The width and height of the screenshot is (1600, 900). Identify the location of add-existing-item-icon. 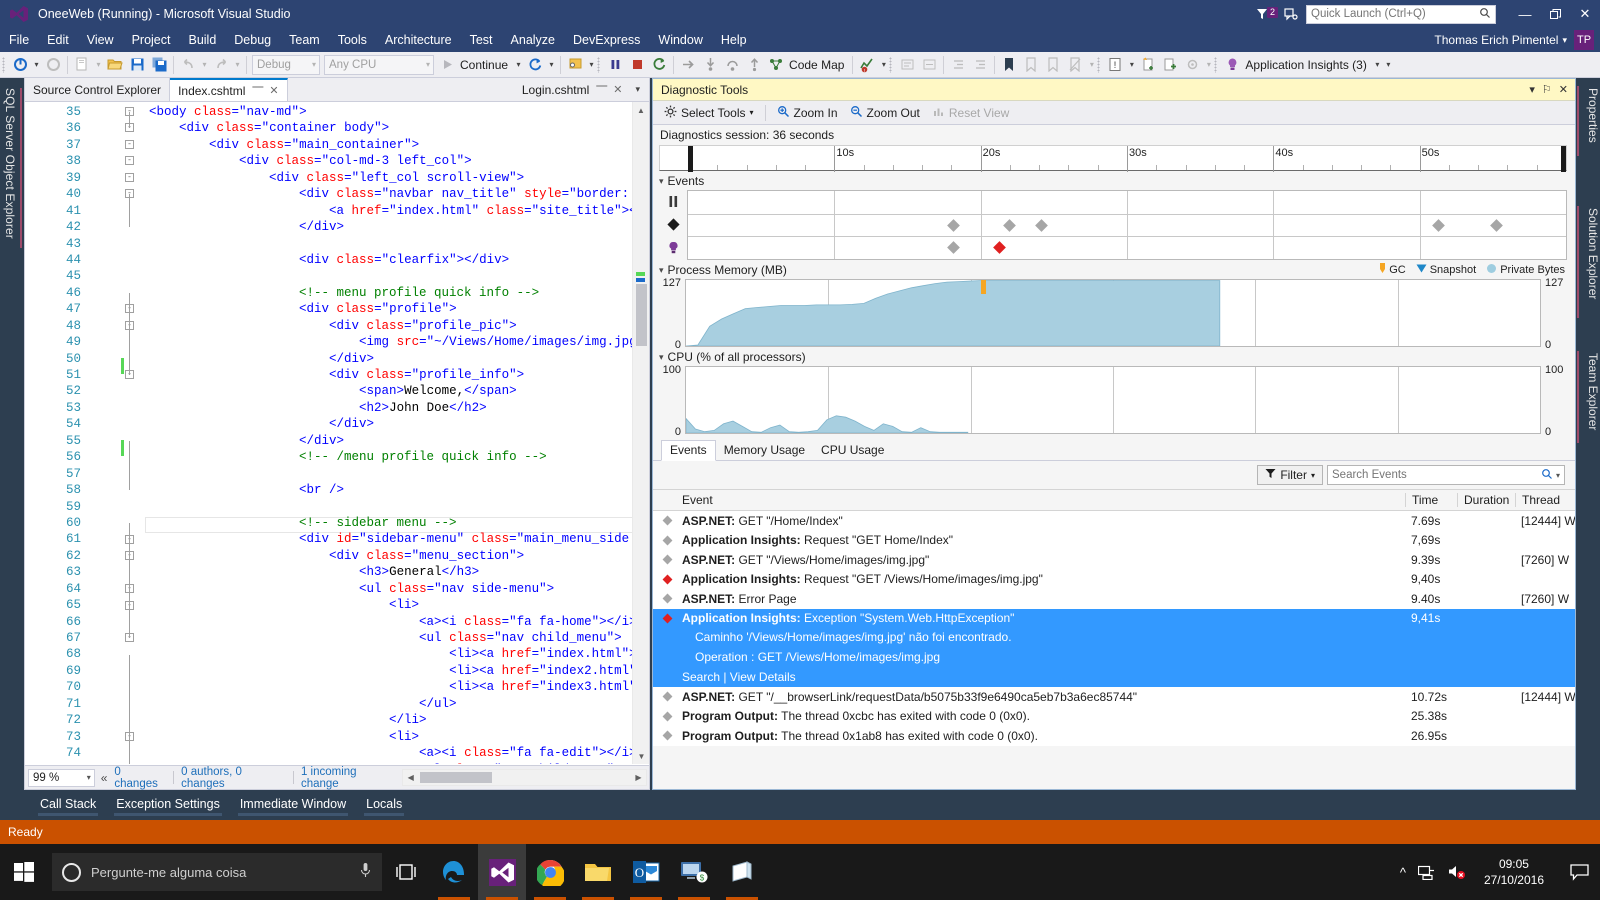
(1170, 65).